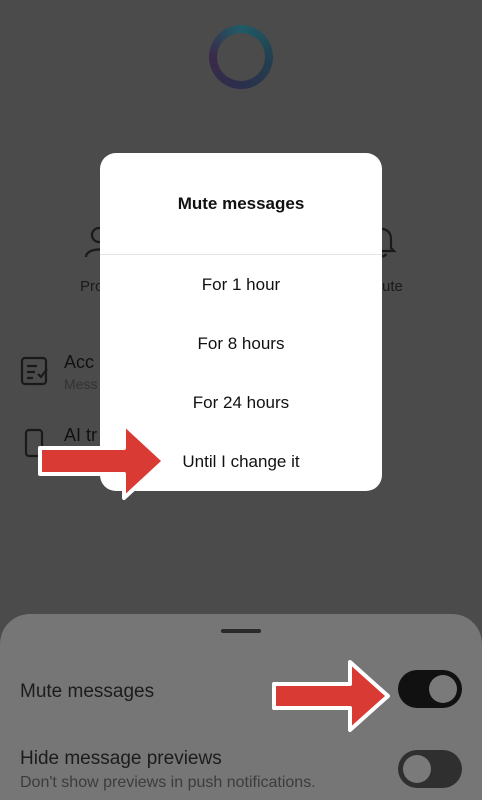  What do you see at coordinates (81, 384) in the screenshot?
I see `account-row-subtitle: Mess` at bounding box center [81, 384].